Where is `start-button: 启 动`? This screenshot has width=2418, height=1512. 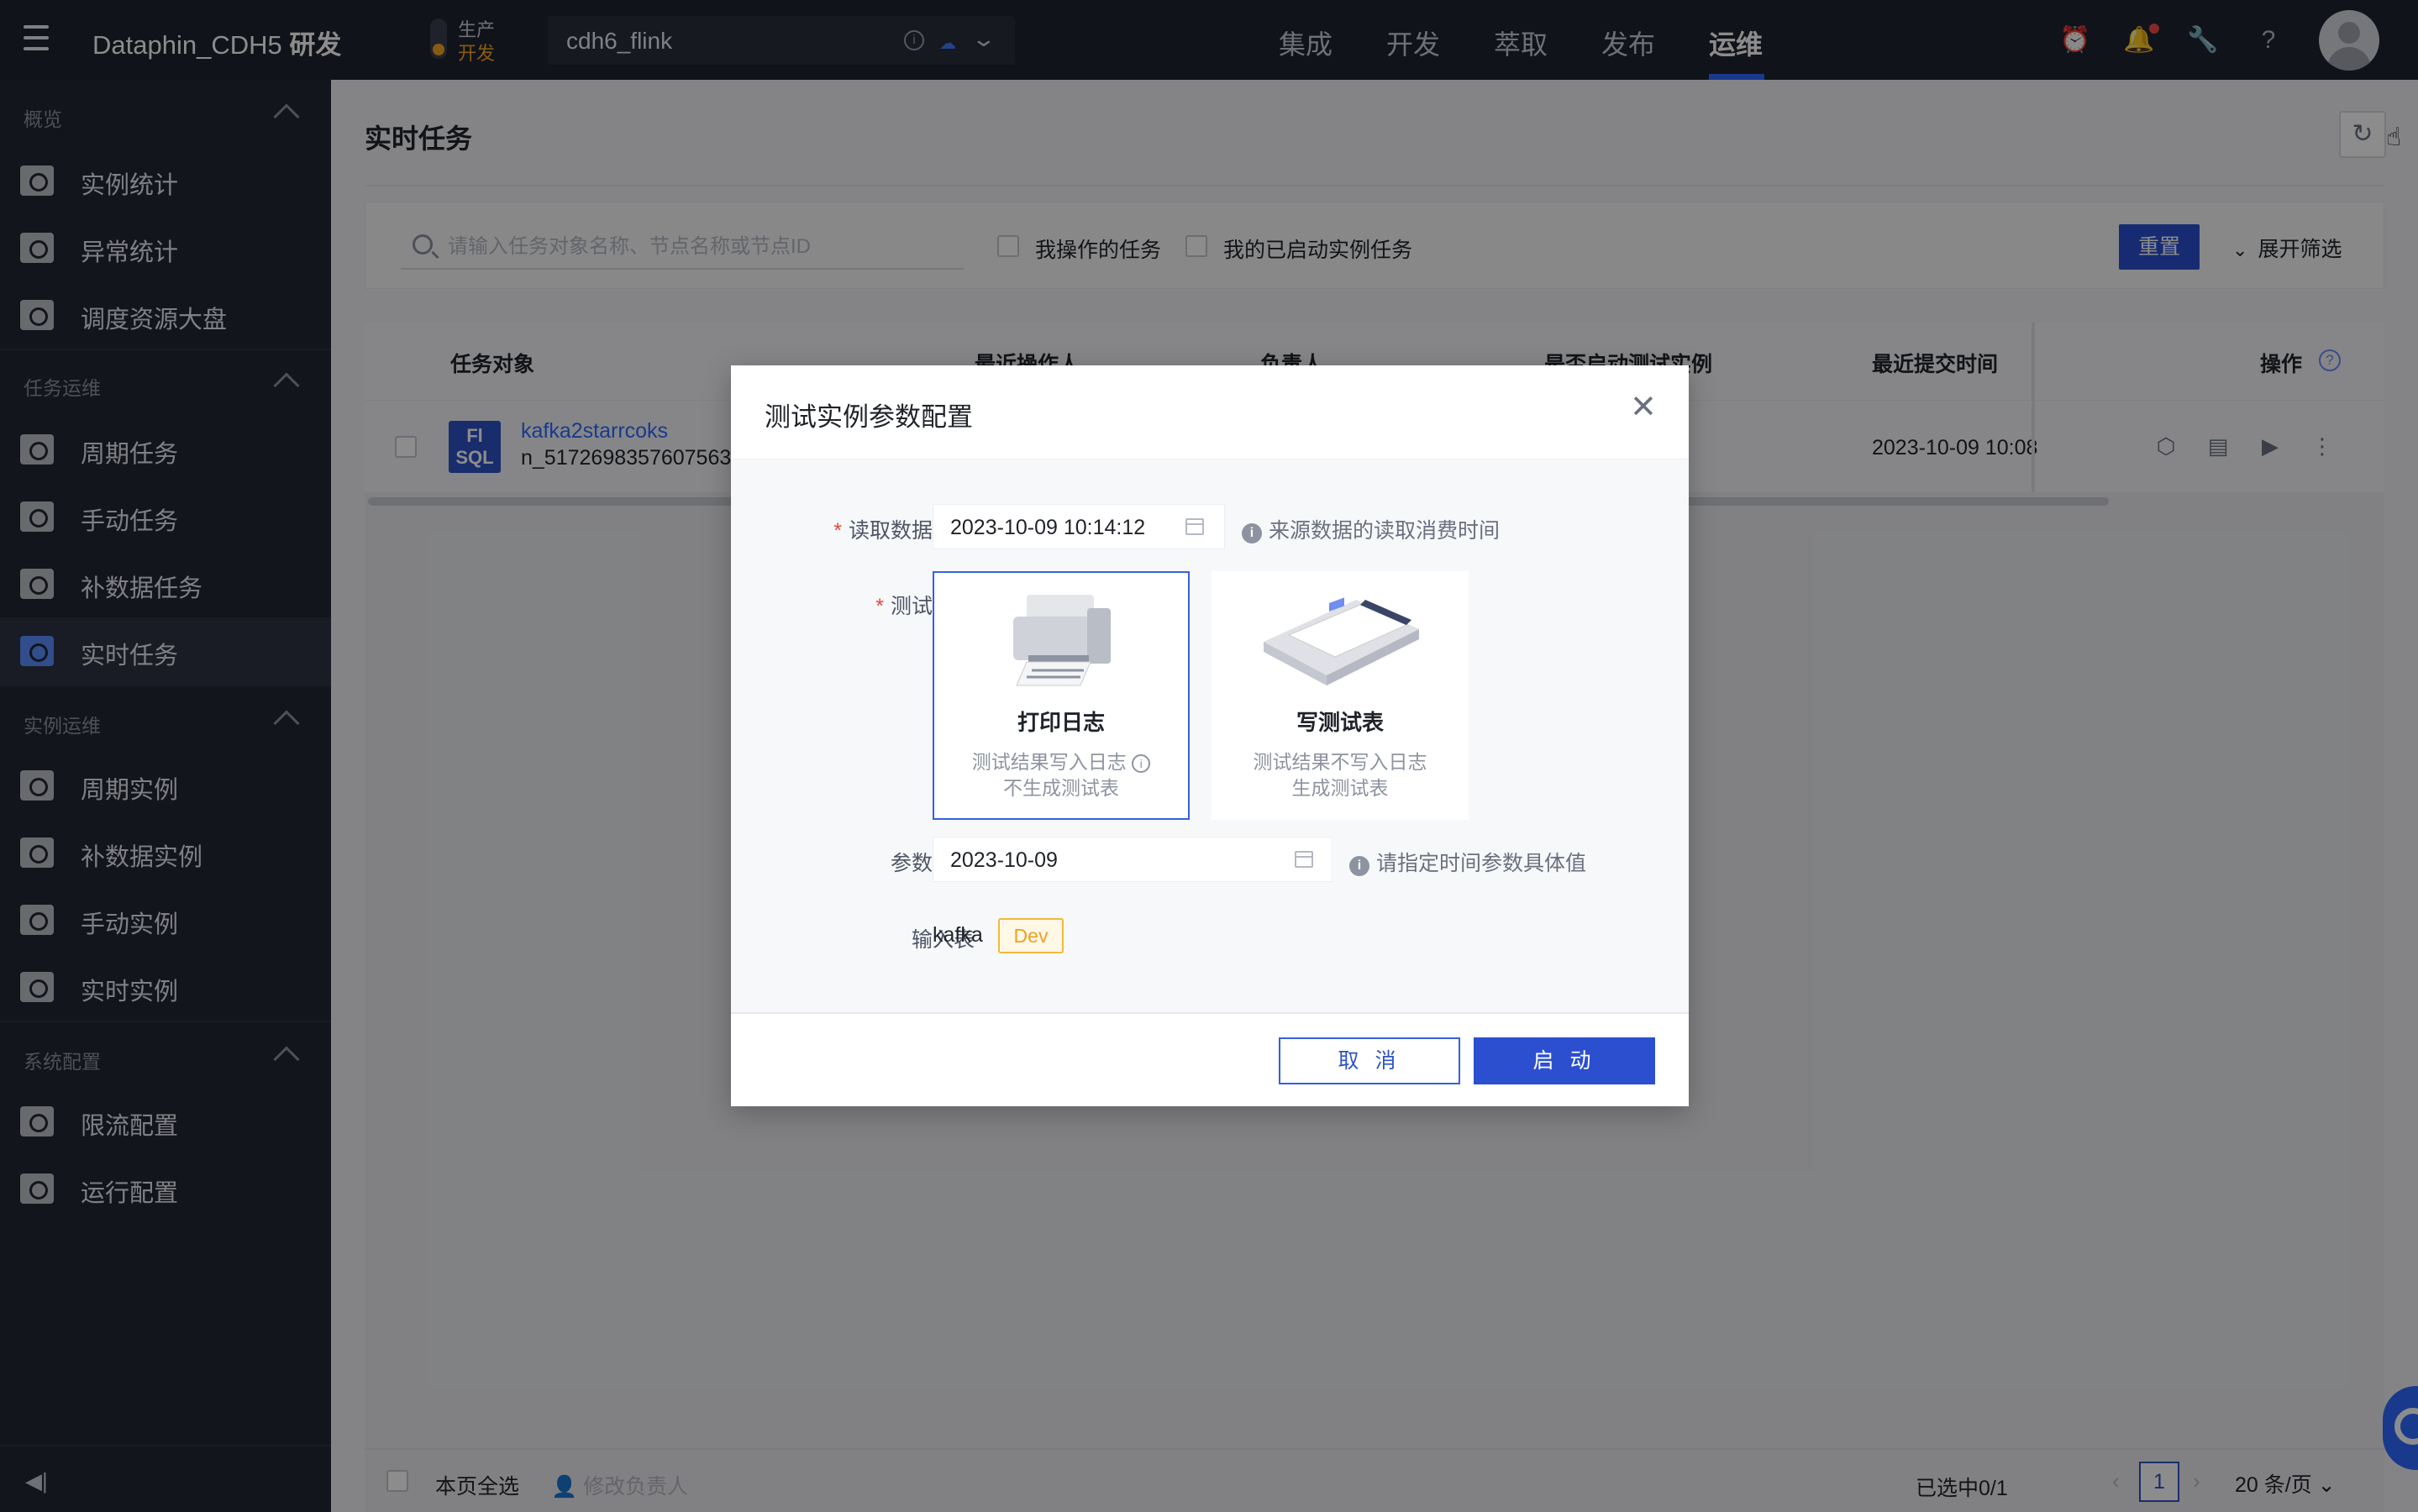
start-button: 启 动 is located at coordinates (1564, 1060).